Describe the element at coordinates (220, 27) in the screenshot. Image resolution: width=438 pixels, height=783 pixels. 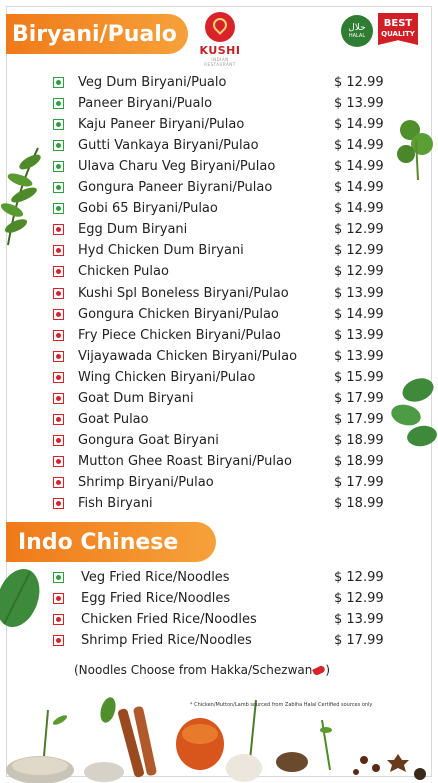
I see `lotus-icon` at that location.